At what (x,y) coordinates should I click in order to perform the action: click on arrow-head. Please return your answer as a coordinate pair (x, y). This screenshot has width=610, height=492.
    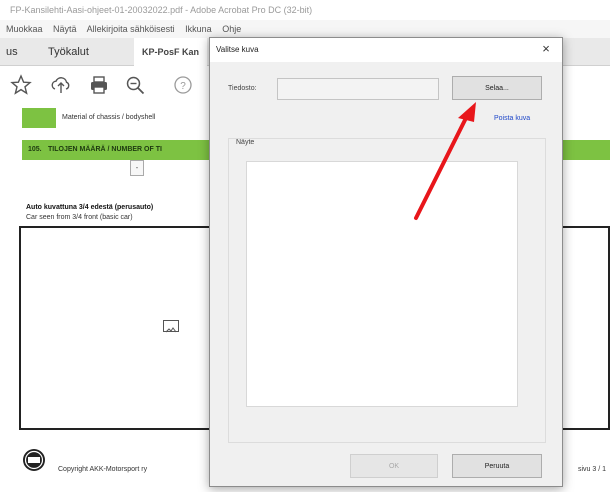
    Looking at the image, I should click on (467, 112).